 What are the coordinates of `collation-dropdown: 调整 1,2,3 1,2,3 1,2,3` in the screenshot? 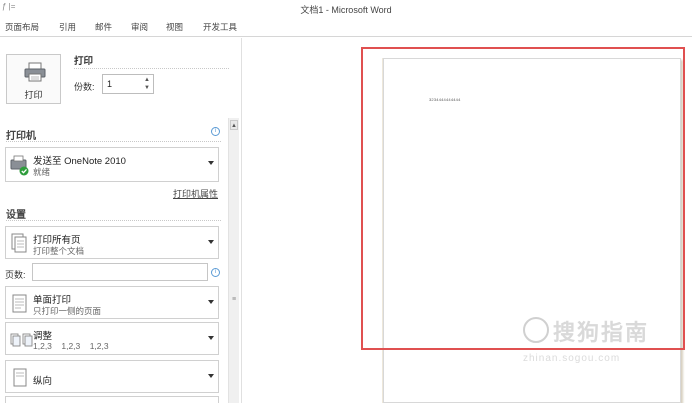 It's located at (112, 338).